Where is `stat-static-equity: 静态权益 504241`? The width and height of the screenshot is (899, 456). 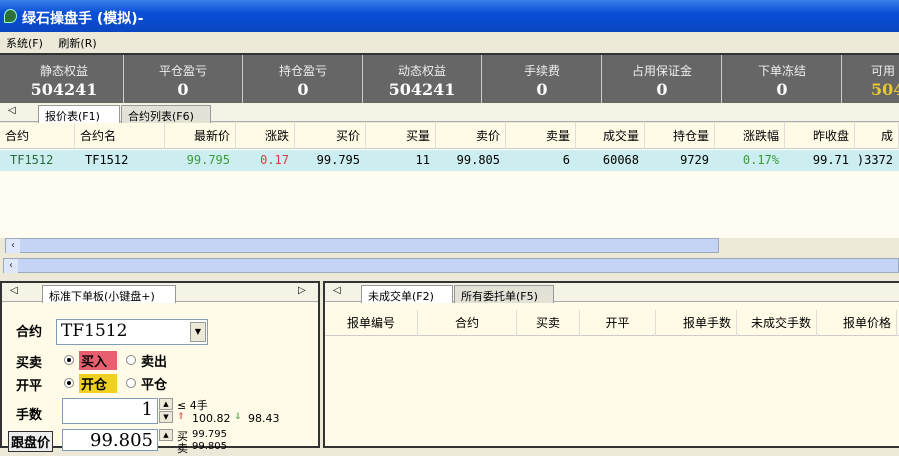 stat-static-equity: 静态权益 504241 is located at coordinates (64, 80).